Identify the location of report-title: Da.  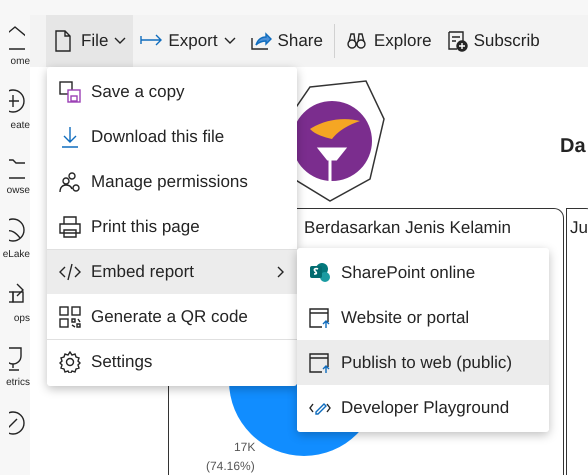
(573, 146).